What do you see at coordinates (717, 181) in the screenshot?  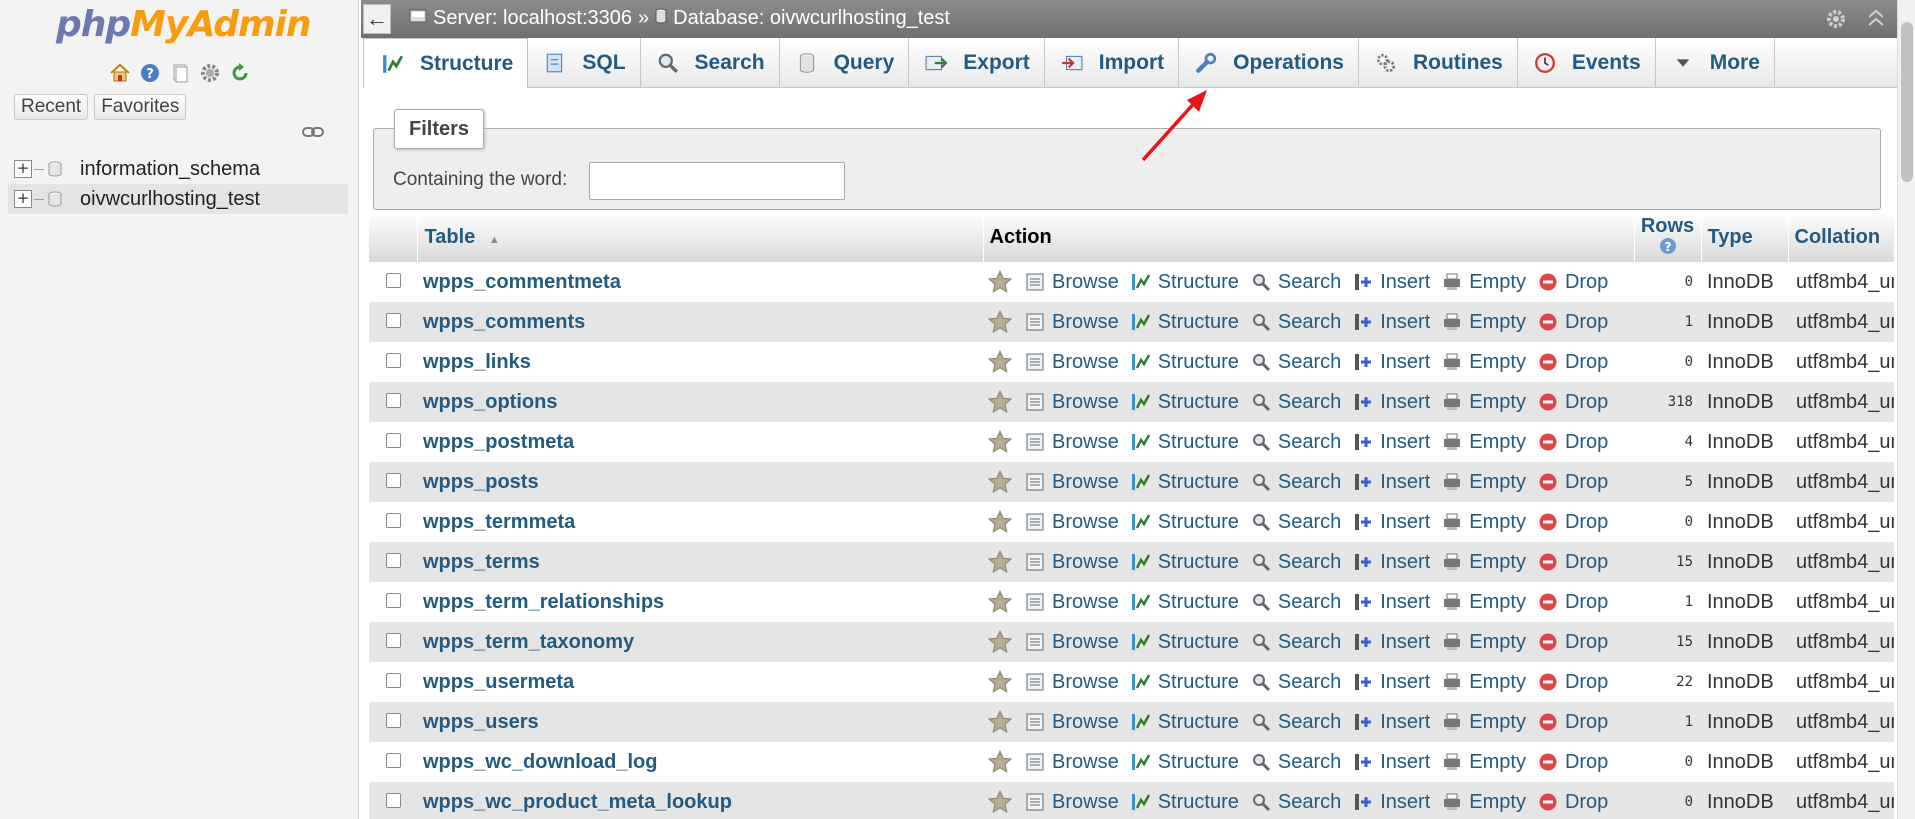 I see `filter-input` at bounding box center [717, 181].